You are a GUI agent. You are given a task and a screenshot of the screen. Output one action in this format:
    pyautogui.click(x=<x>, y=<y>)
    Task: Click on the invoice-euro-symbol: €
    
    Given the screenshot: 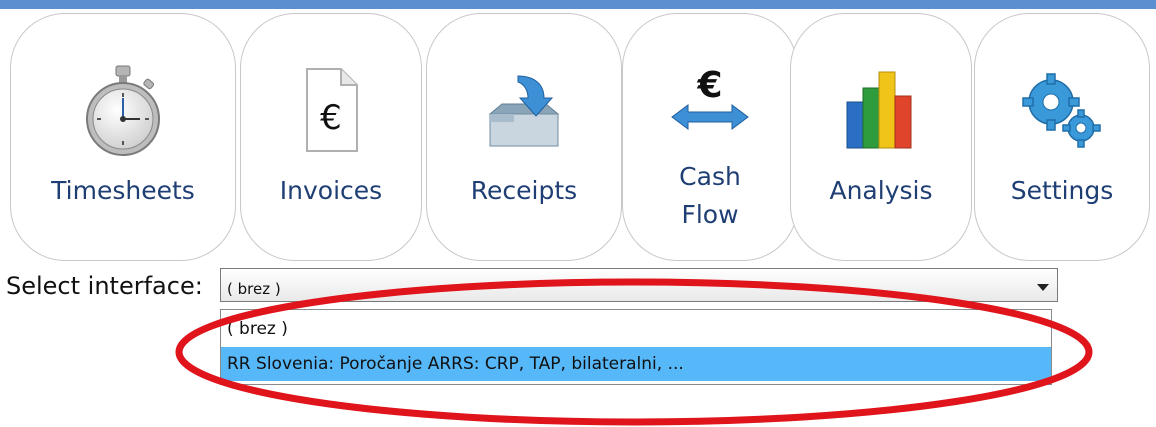 What is the action you would take?
    pyautogui.click(x=331, y=118)
    